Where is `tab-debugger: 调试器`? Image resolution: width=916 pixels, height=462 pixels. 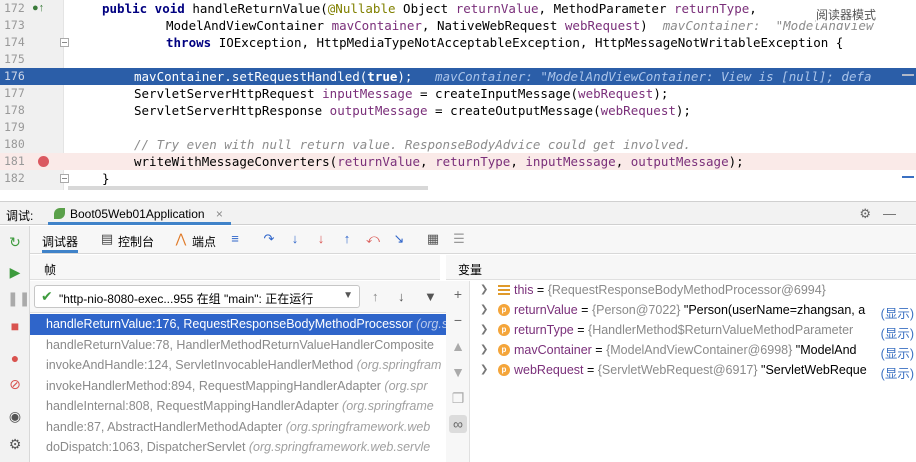
tab-debugger: 调试器 is located at coordinates (60, 239).